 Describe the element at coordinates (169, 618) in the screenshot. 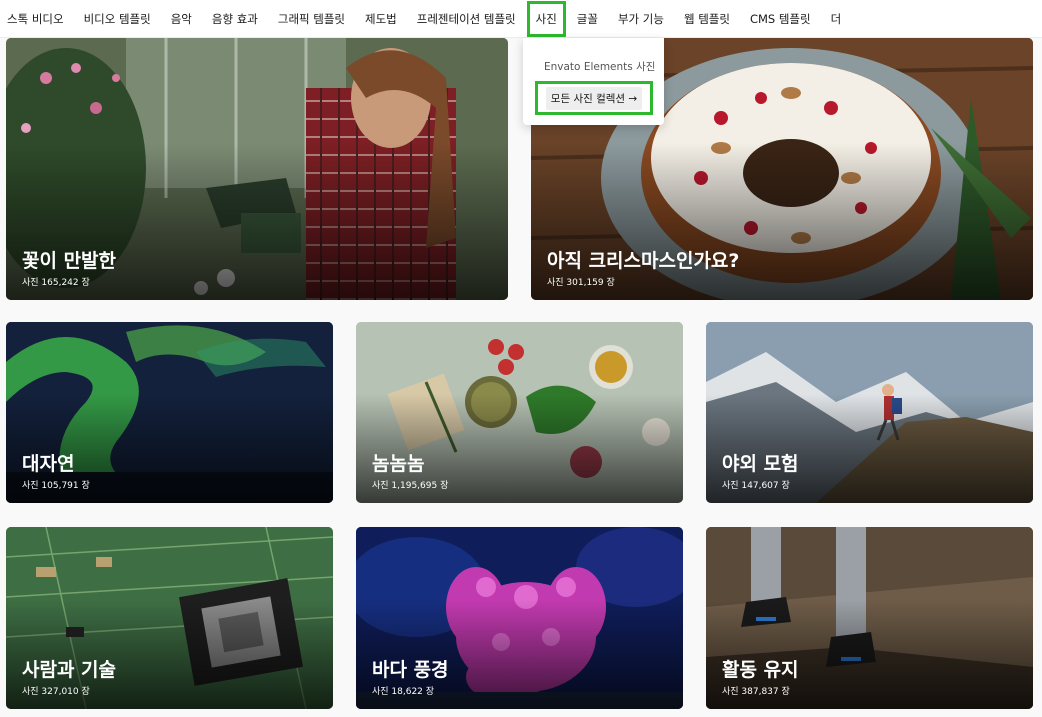

I see `category-card-people-tech: 사람과 기술 사진 327,010 장` at that location.